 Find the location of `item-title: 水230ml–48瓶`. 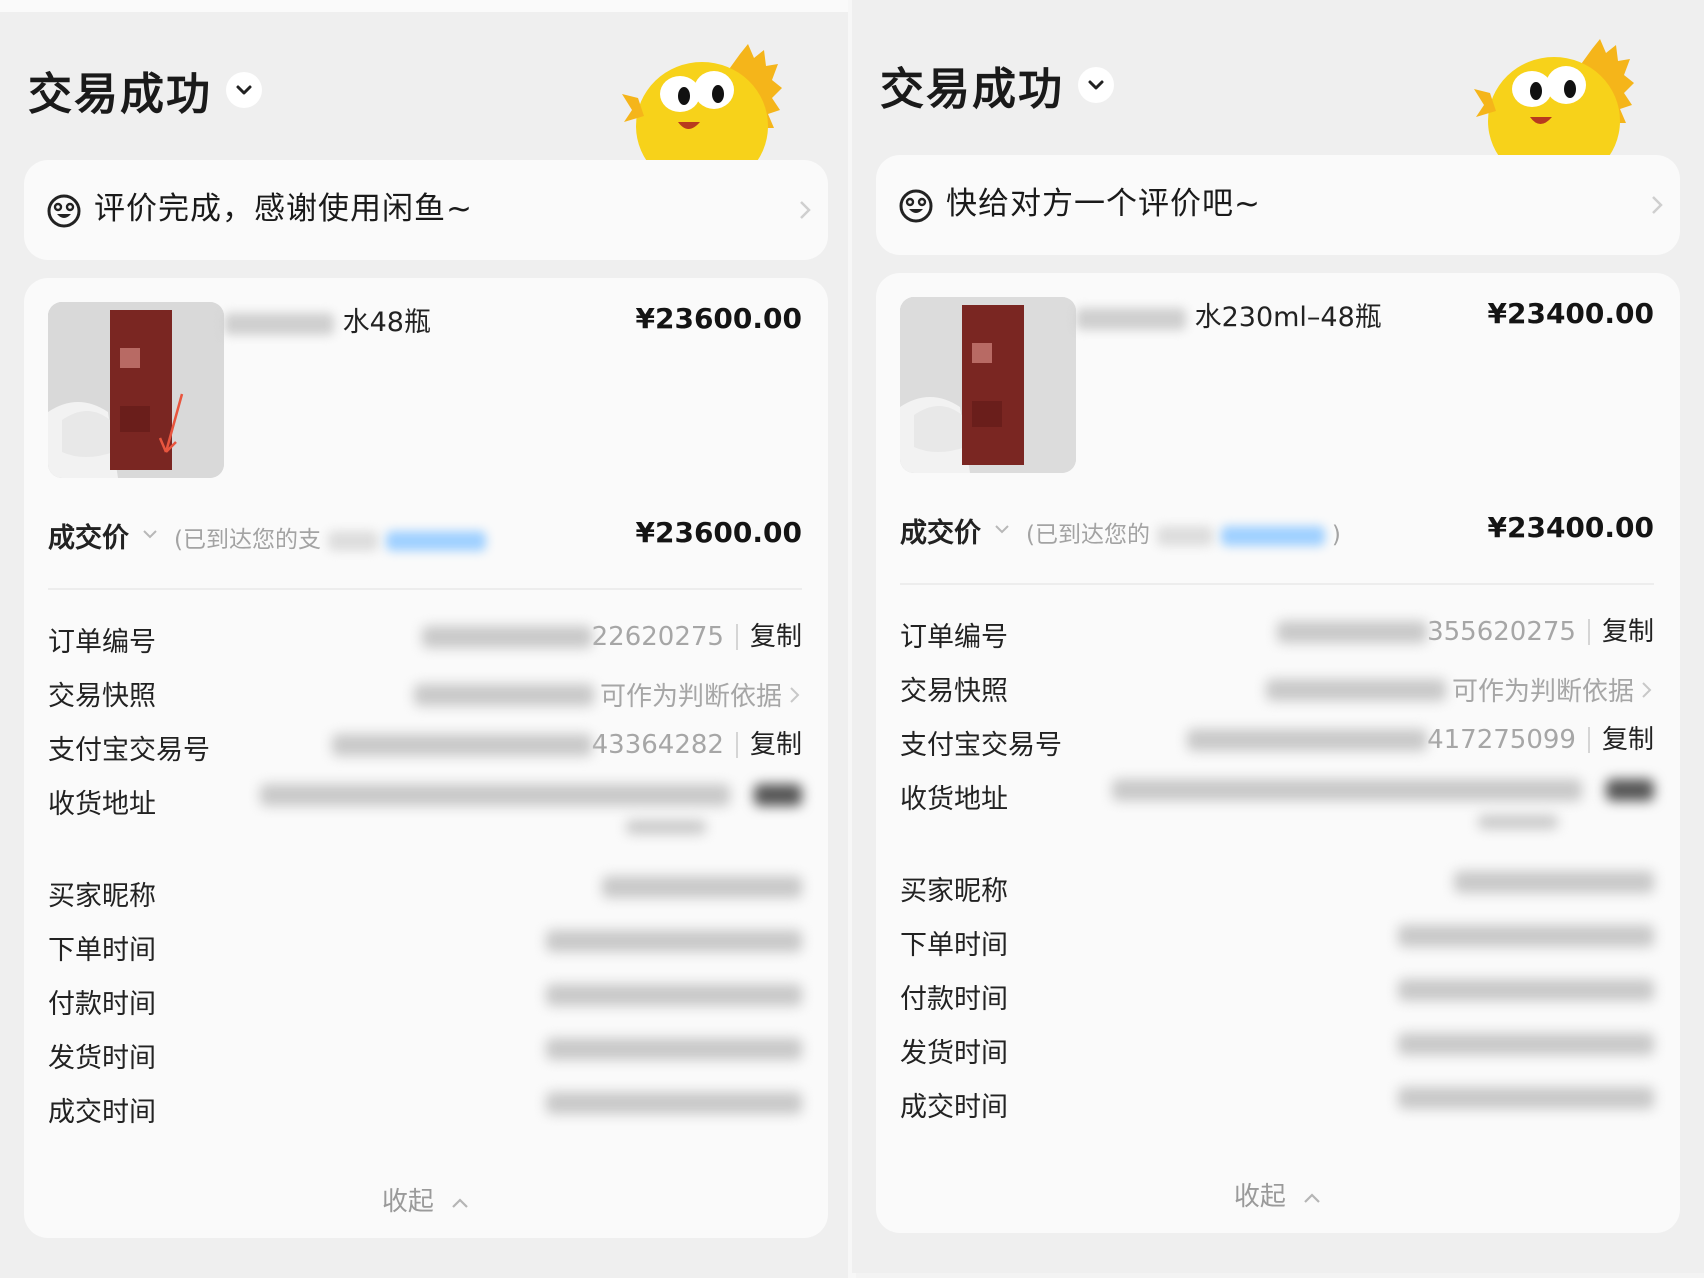

item-title: 水230ml–48瓶 is located at coordinates (1229, 314).